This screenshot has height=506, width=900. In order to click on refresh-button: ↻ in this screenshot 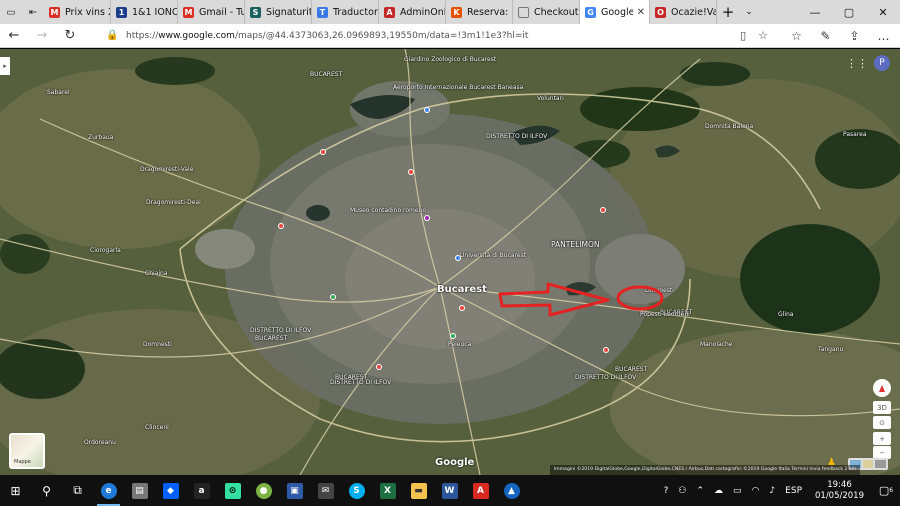, I will do `click(70, 36)`.